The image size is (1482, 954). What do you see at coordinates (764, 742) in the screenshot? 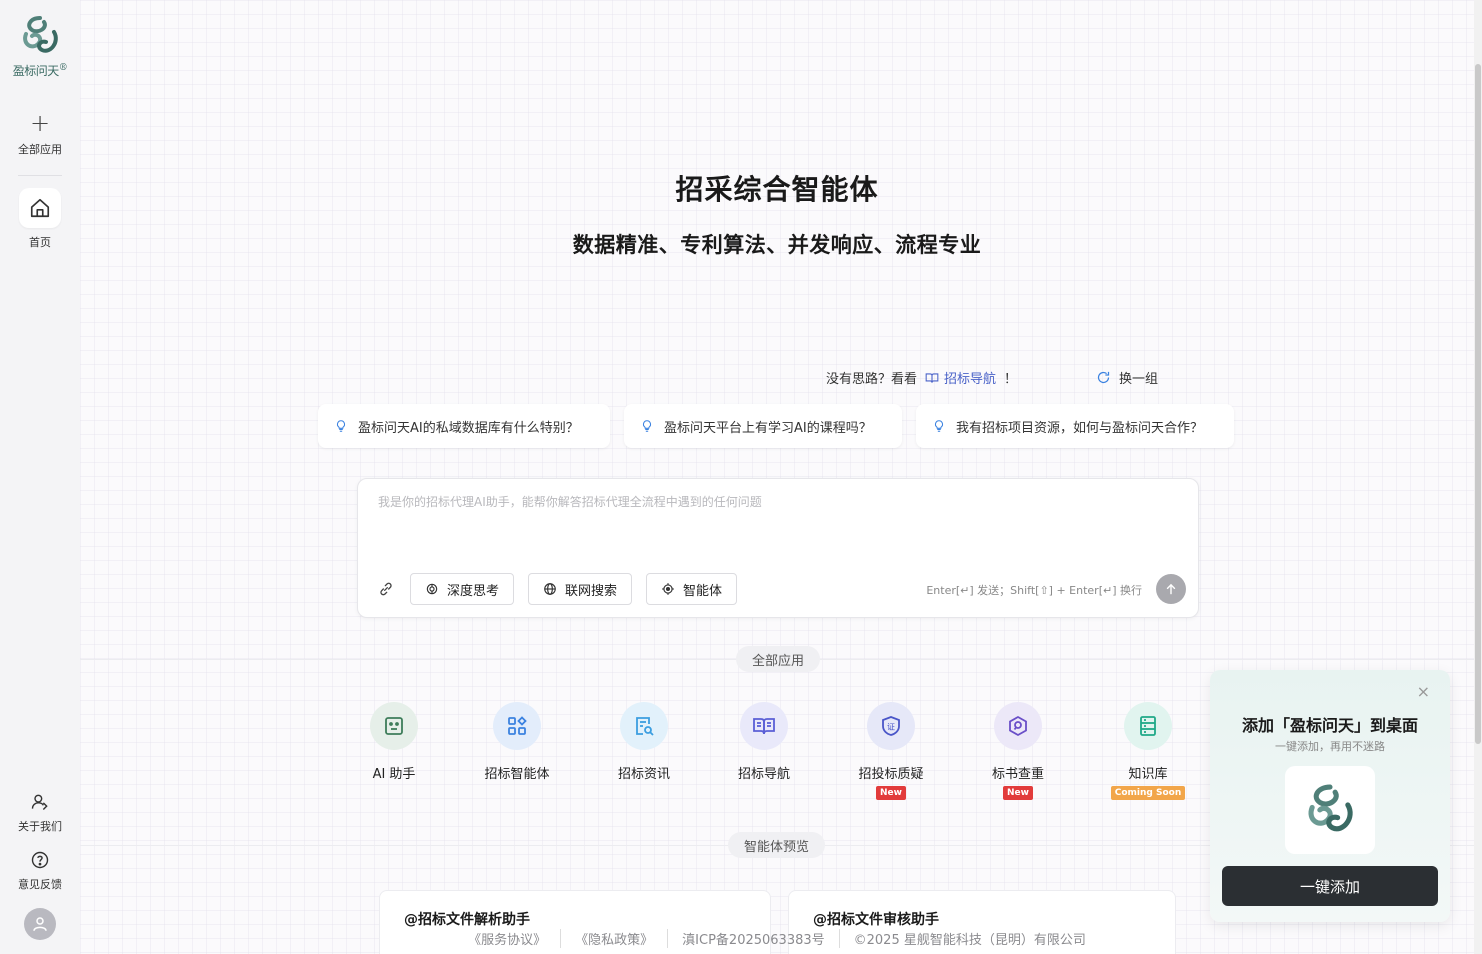
I see `app-bid-navigation: 招标导航` at bounding box center [764, 742].